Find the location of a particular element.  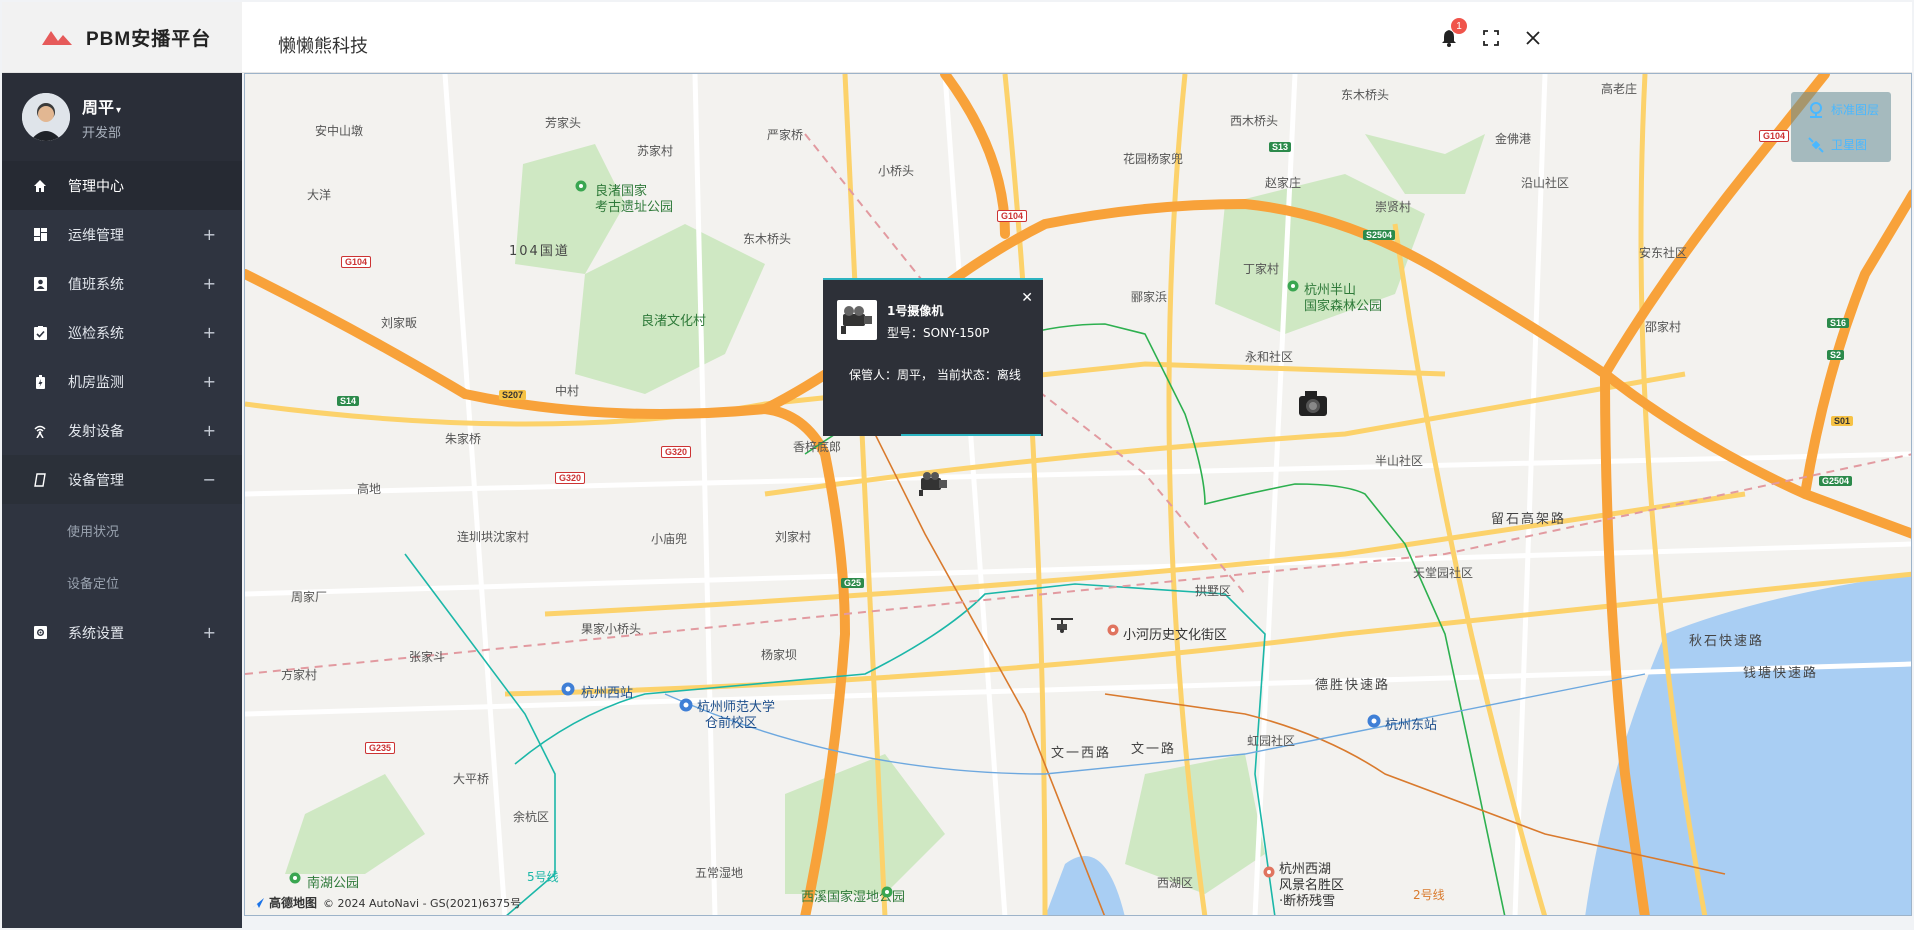

popup-close-icon: ✕ is located at coordinates (1027, 298).